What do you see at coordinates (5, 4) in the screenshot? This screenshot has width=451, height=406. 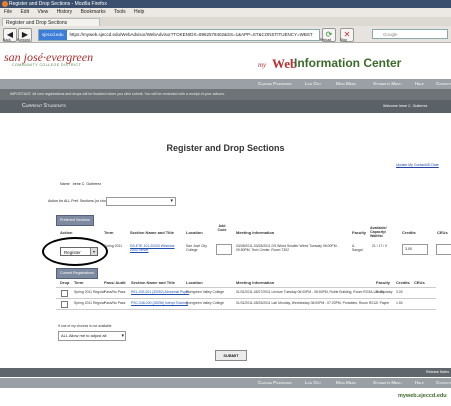 I see `firefox-icon` at bounding box center [5, 4].